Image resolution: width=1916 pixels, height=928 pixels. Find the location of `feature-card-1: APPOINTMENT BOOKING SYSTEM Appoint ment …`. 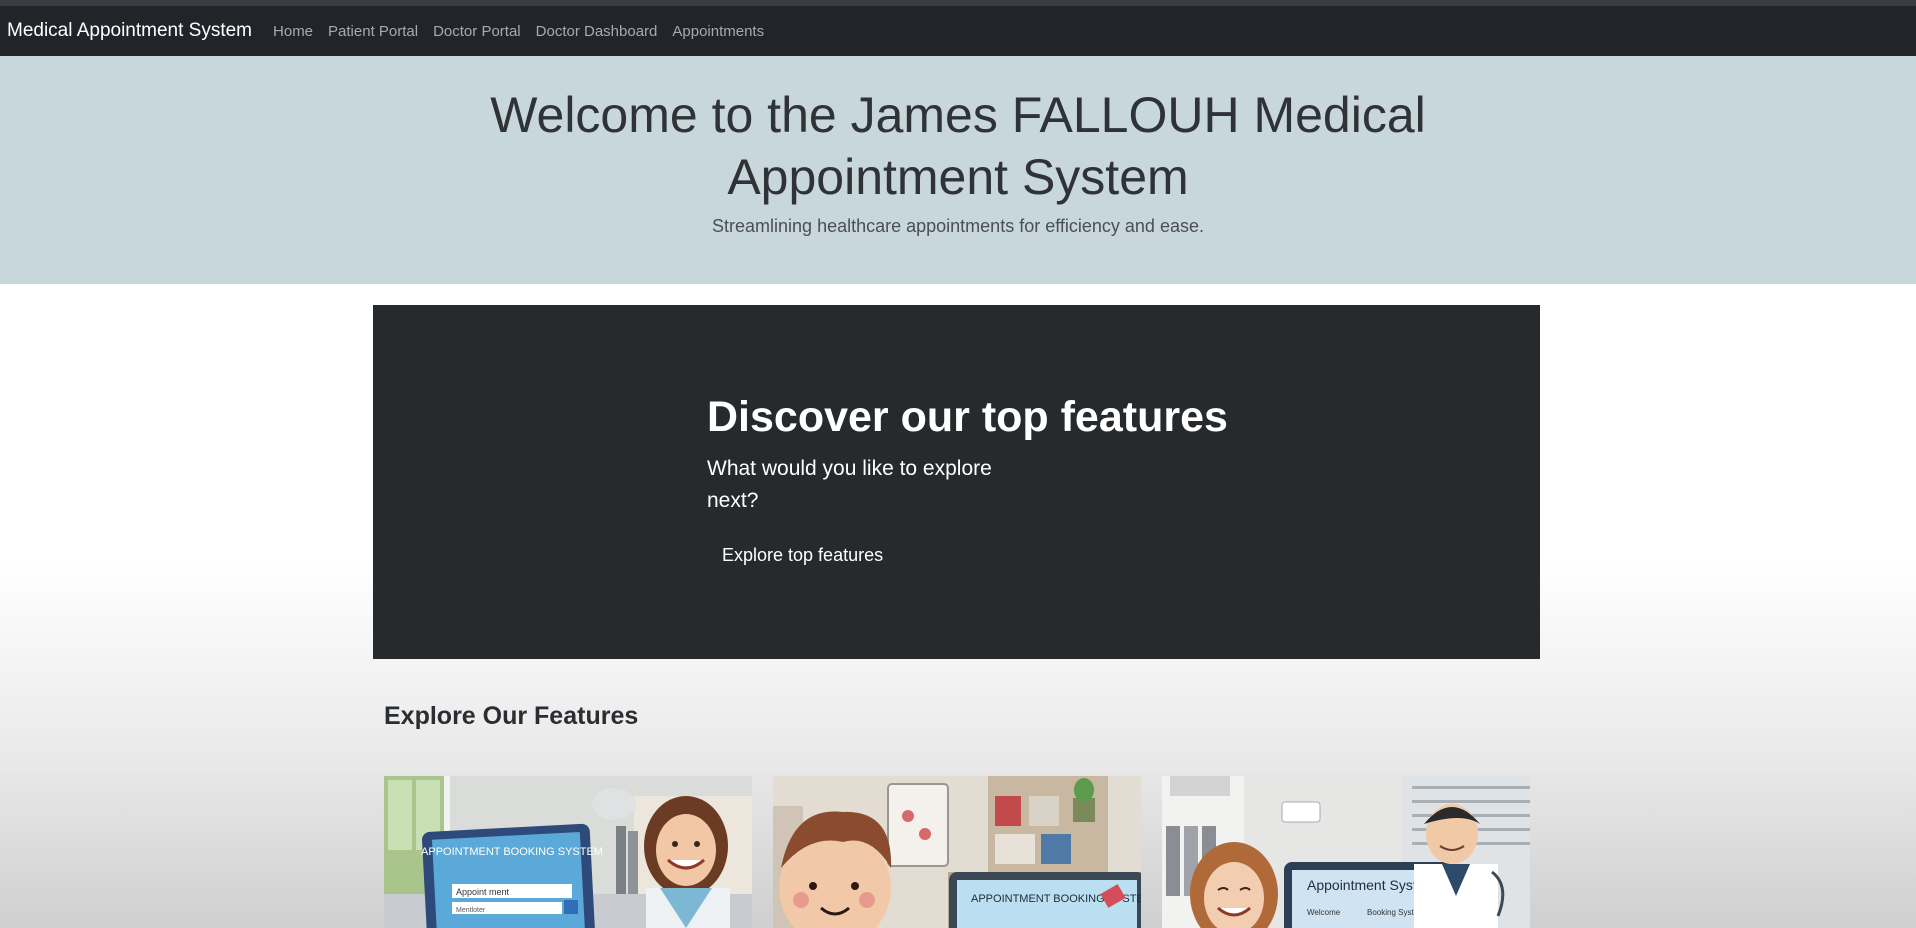

feature-card-1: APPOINTMENT BOOKING SYSTEM Appoint ment … is located at coordinates (568, 852).